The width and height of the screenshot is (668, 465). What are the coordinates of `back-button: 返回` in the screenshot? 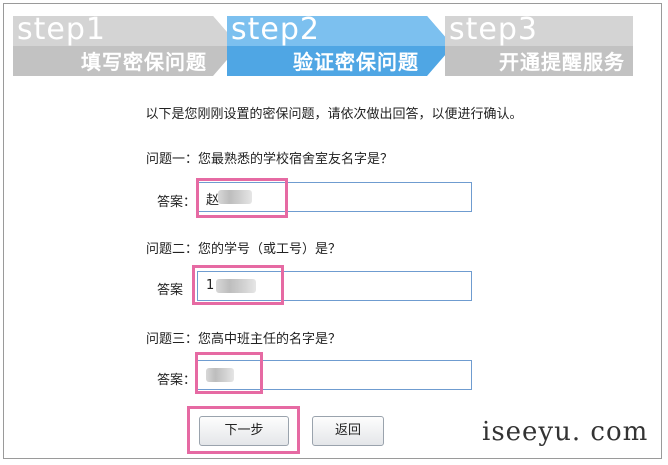 It's located at (348, 431).